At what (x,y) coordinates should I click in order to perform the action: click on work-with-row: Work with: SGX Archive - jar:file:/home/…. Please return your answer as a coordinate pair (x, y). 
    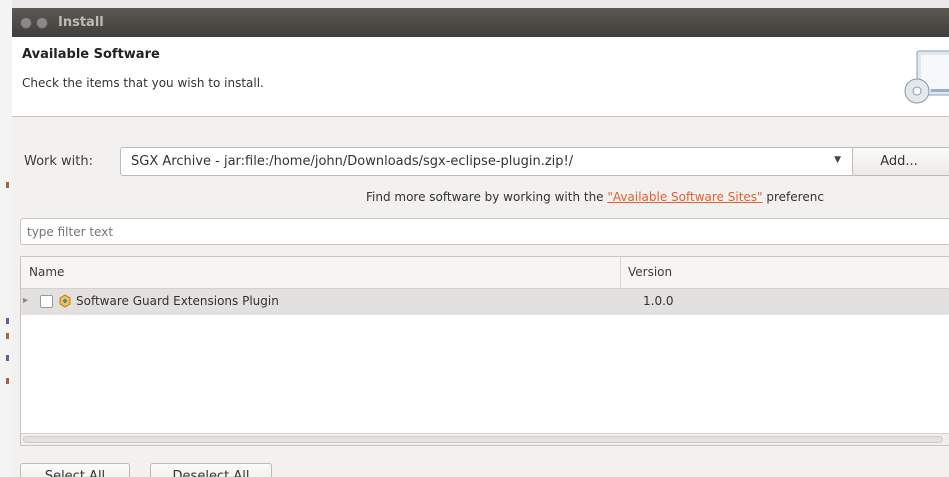
    Looking at the image, I should click on (480, 162).